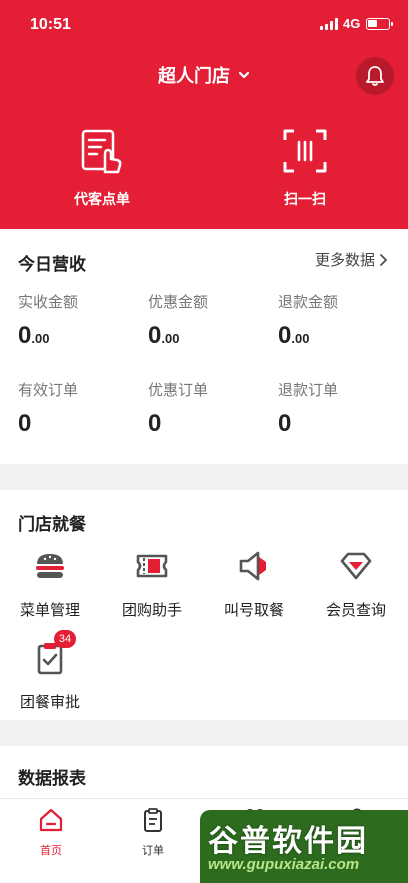  Describe the element at coordinates (48, 302) in the screenshot. I see `metric-label: 实收金额` at that location.